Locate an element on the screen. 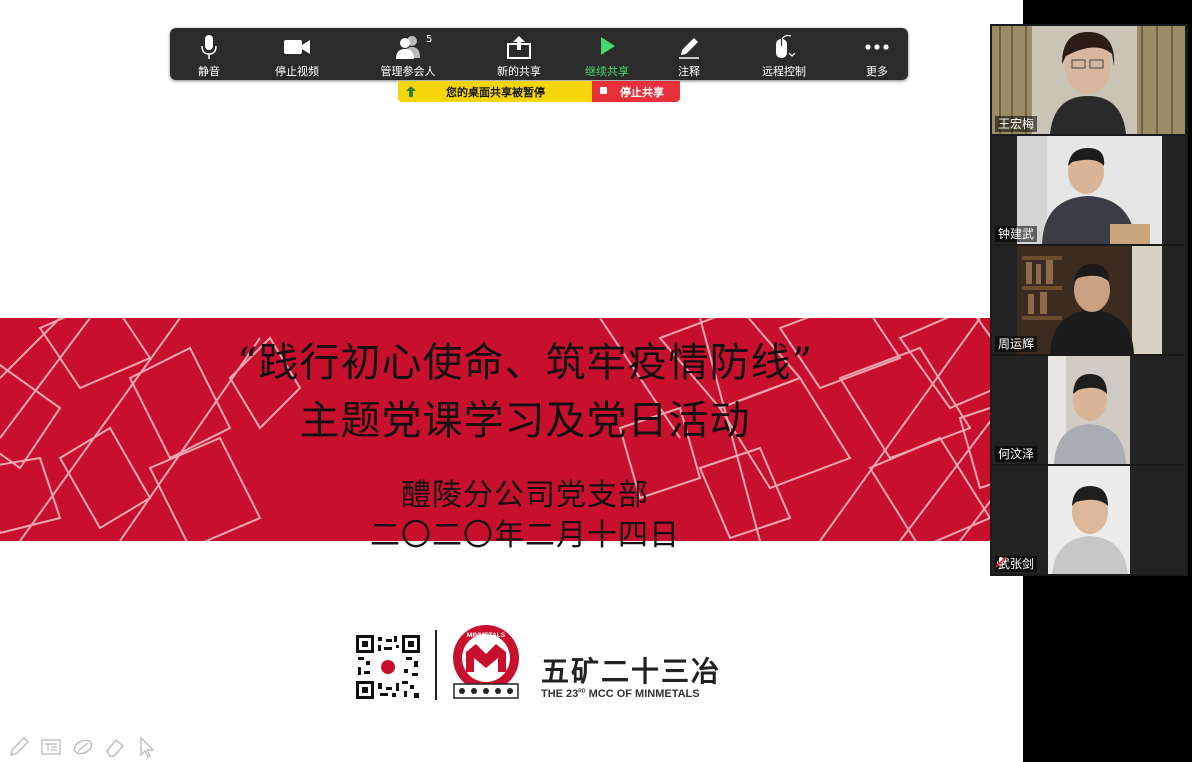  annotation-toolbar is located at coordinates (83, 747).